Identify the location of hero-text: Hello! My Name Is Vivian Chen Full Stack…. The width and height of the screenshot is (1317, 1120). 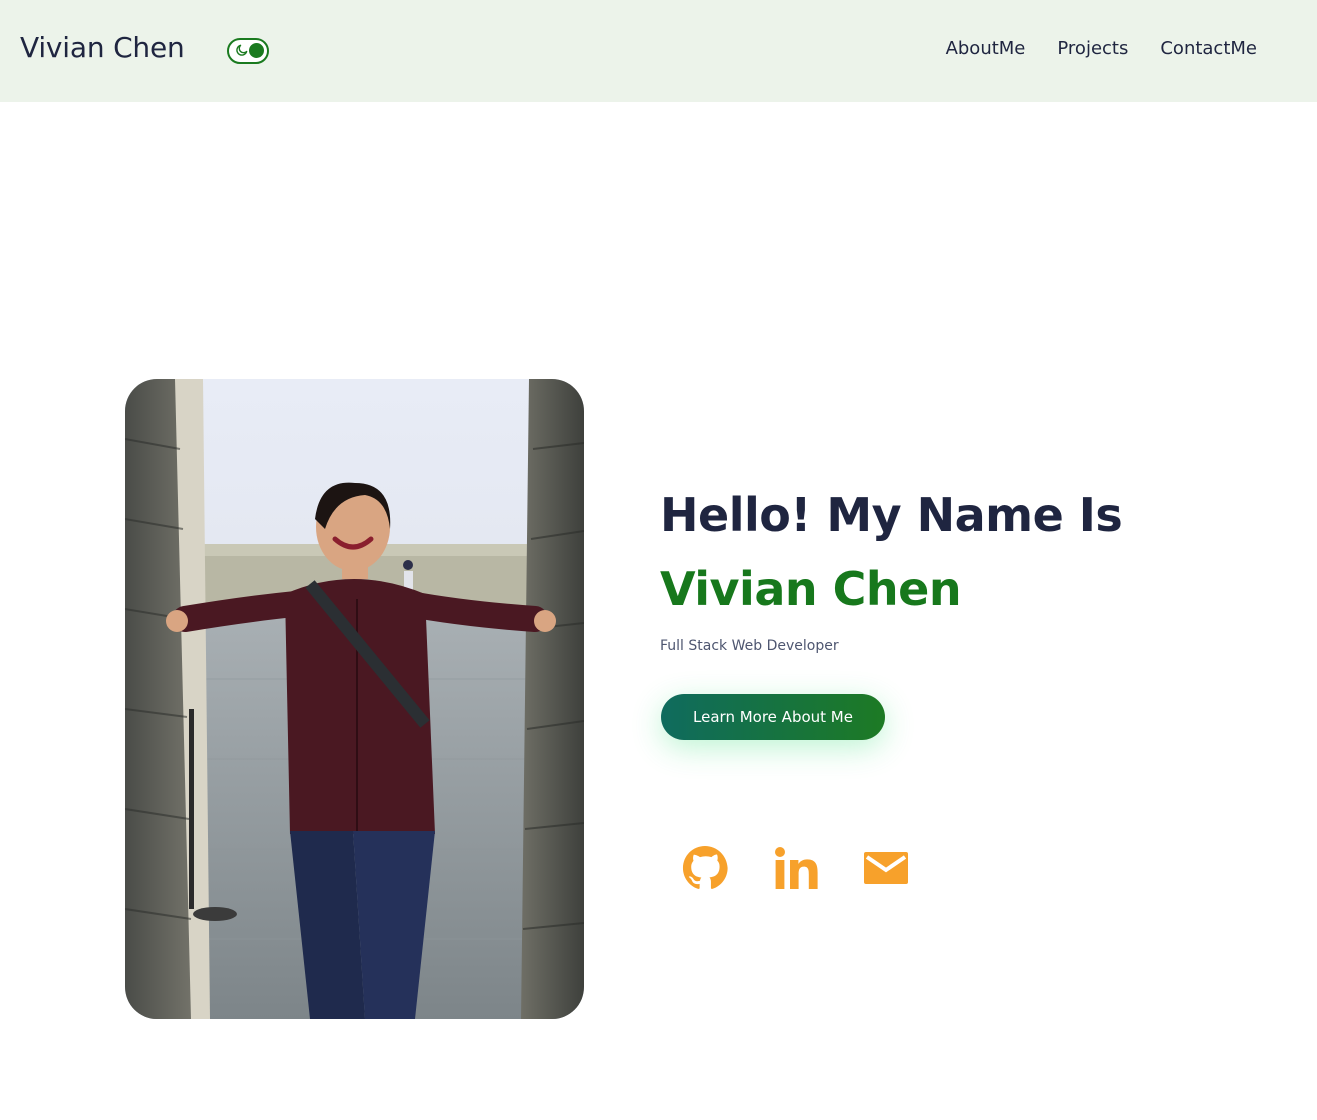
(960, 569).